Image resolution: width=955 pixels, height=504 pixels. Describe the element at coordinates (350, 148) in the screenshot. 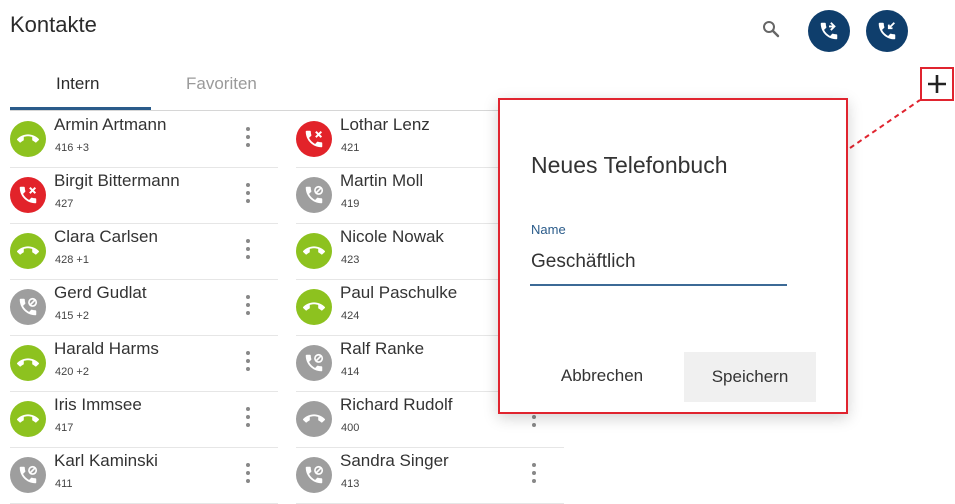

I see `contact-extension: 421` at that location.